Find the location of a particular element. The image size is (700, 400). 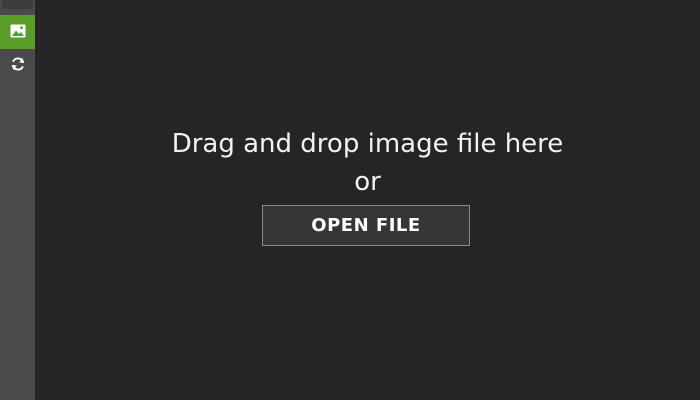

sidebar-item-image is located at coordinates (17, 32).